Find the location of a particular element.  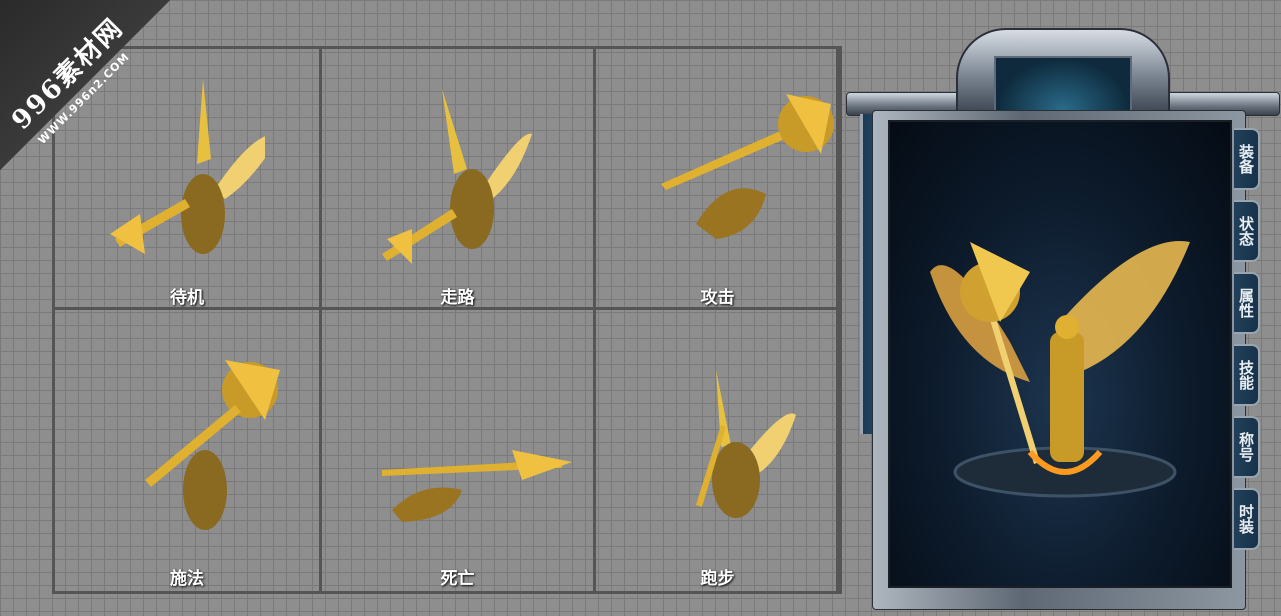

sprite-run is located at coordinates (746, 444).